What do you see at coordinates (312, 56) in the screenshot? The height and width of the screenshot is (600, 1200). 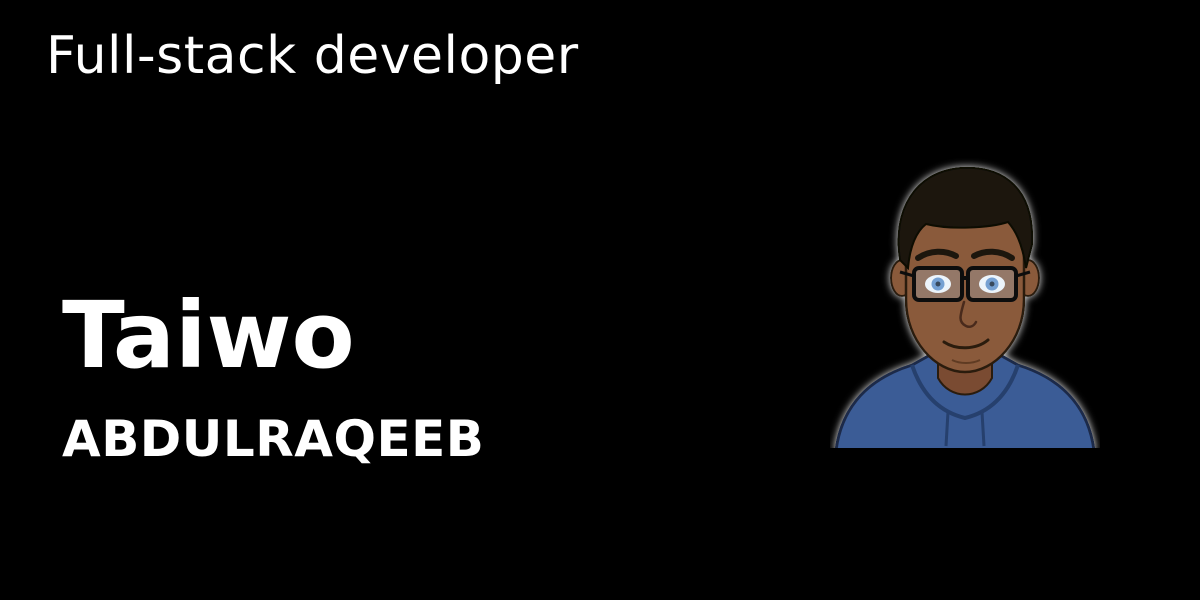 I see `role-title: Full-stack developer` at bounding box center [312, 56].